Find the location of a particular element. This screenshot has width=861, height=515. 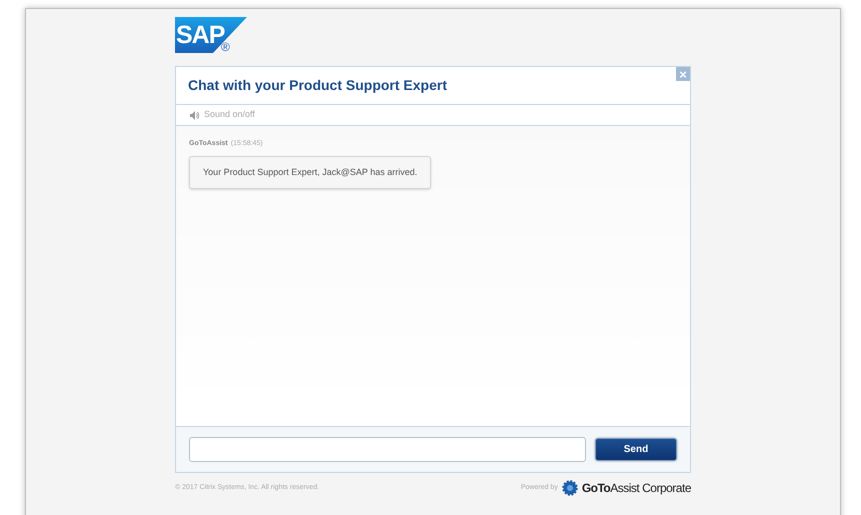

close-button: × is located at coordinates (683, 74).